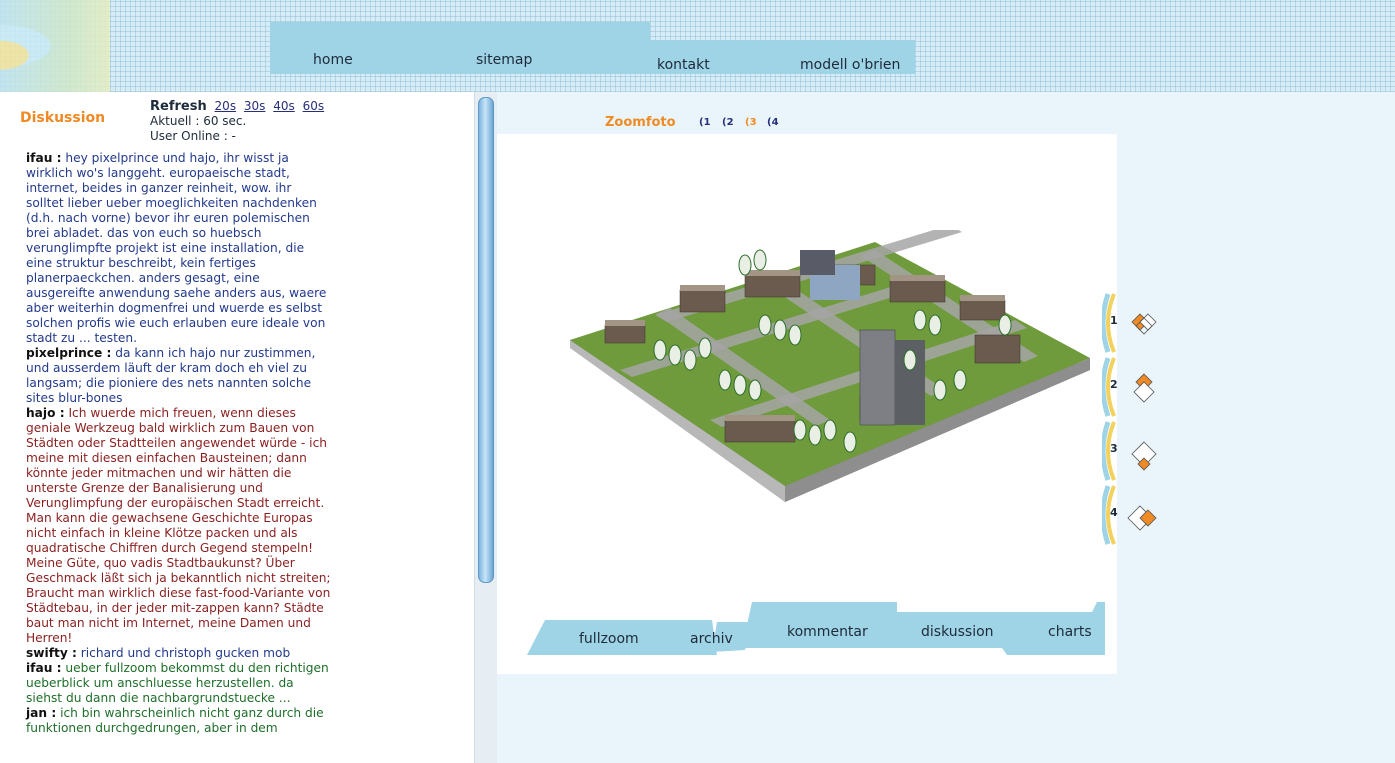 This screenshot has width=1395, height=763. I want to click on nav-sitemap: sitemap, so click(504, 60).